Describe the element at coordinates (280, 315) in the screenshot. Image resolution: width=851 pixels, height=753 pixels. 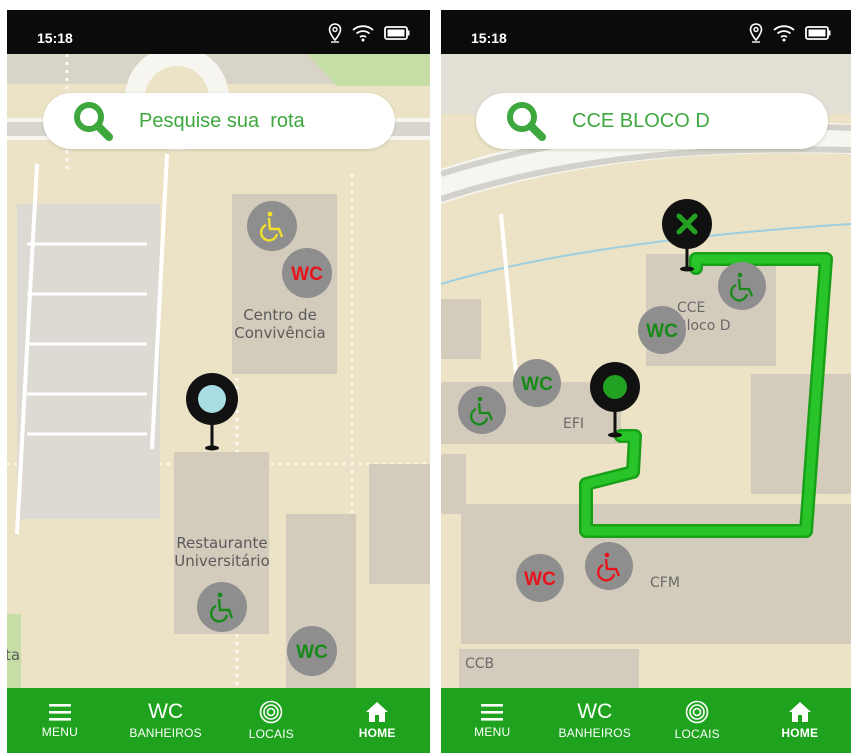
I see `label-centro-line1: Centro de` at that location.